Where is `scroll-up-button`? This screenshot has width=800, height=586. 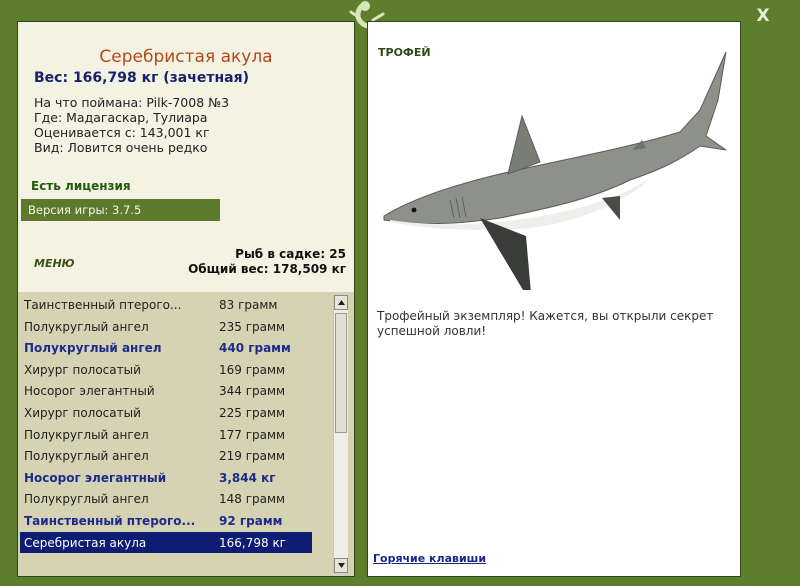
scroll-up-button is located at coordinates (341, 302).